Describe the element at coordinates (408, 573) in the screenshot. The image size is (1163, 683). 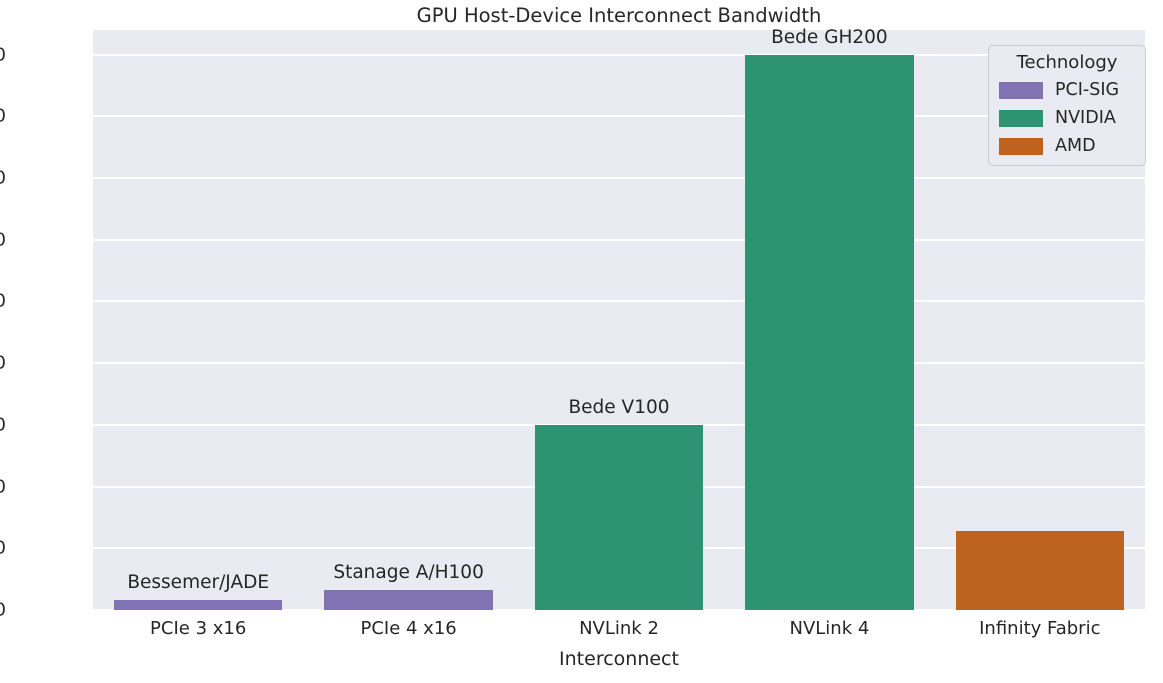
I see `bar-annotation: Stanage A/H100` at that location.